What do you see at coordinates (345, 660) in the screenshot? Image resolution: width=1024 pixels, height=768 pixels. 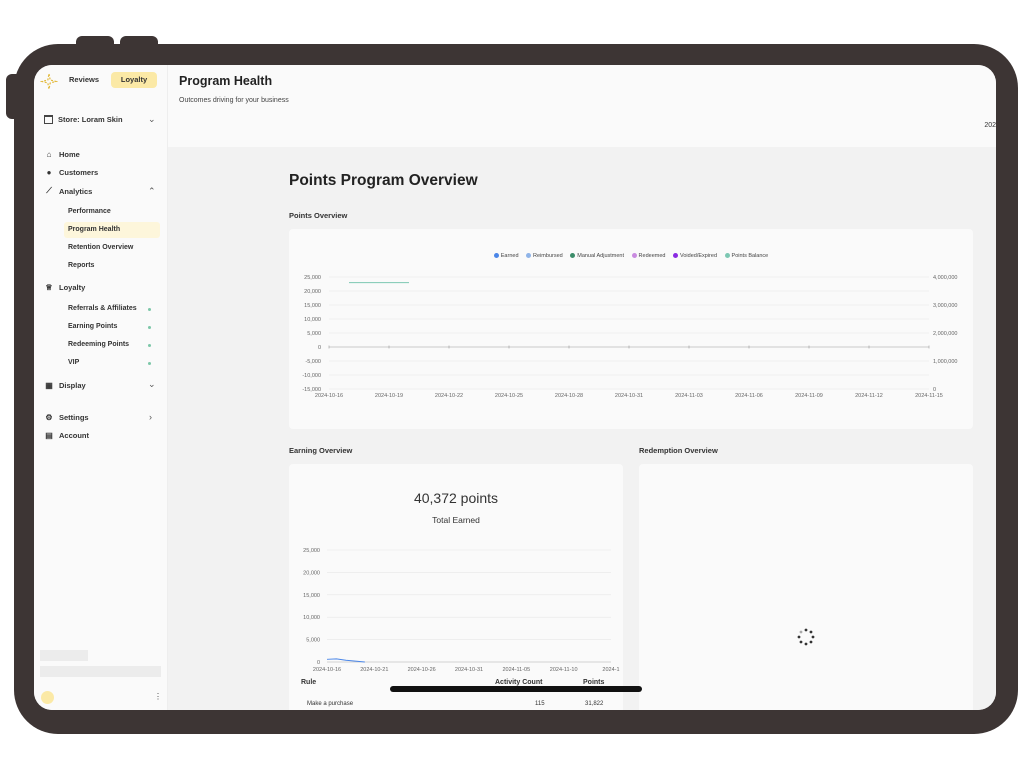 I see `series-line-earned` at bounding box center [345, 660].